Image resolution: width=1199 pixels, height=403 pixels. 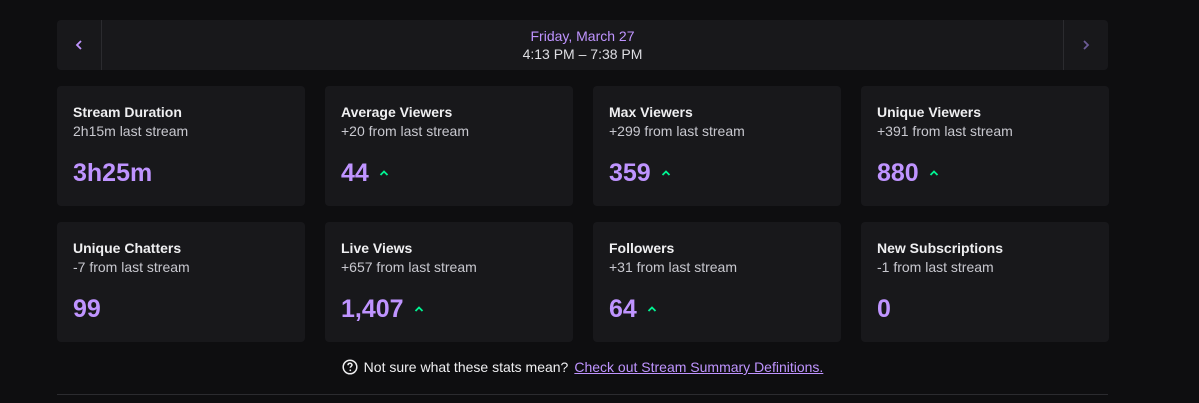 What do you see at coordinates (651, 112) in the screenshot?
I see `stat-title: Max Viewers` at bounding box center [651, 112].